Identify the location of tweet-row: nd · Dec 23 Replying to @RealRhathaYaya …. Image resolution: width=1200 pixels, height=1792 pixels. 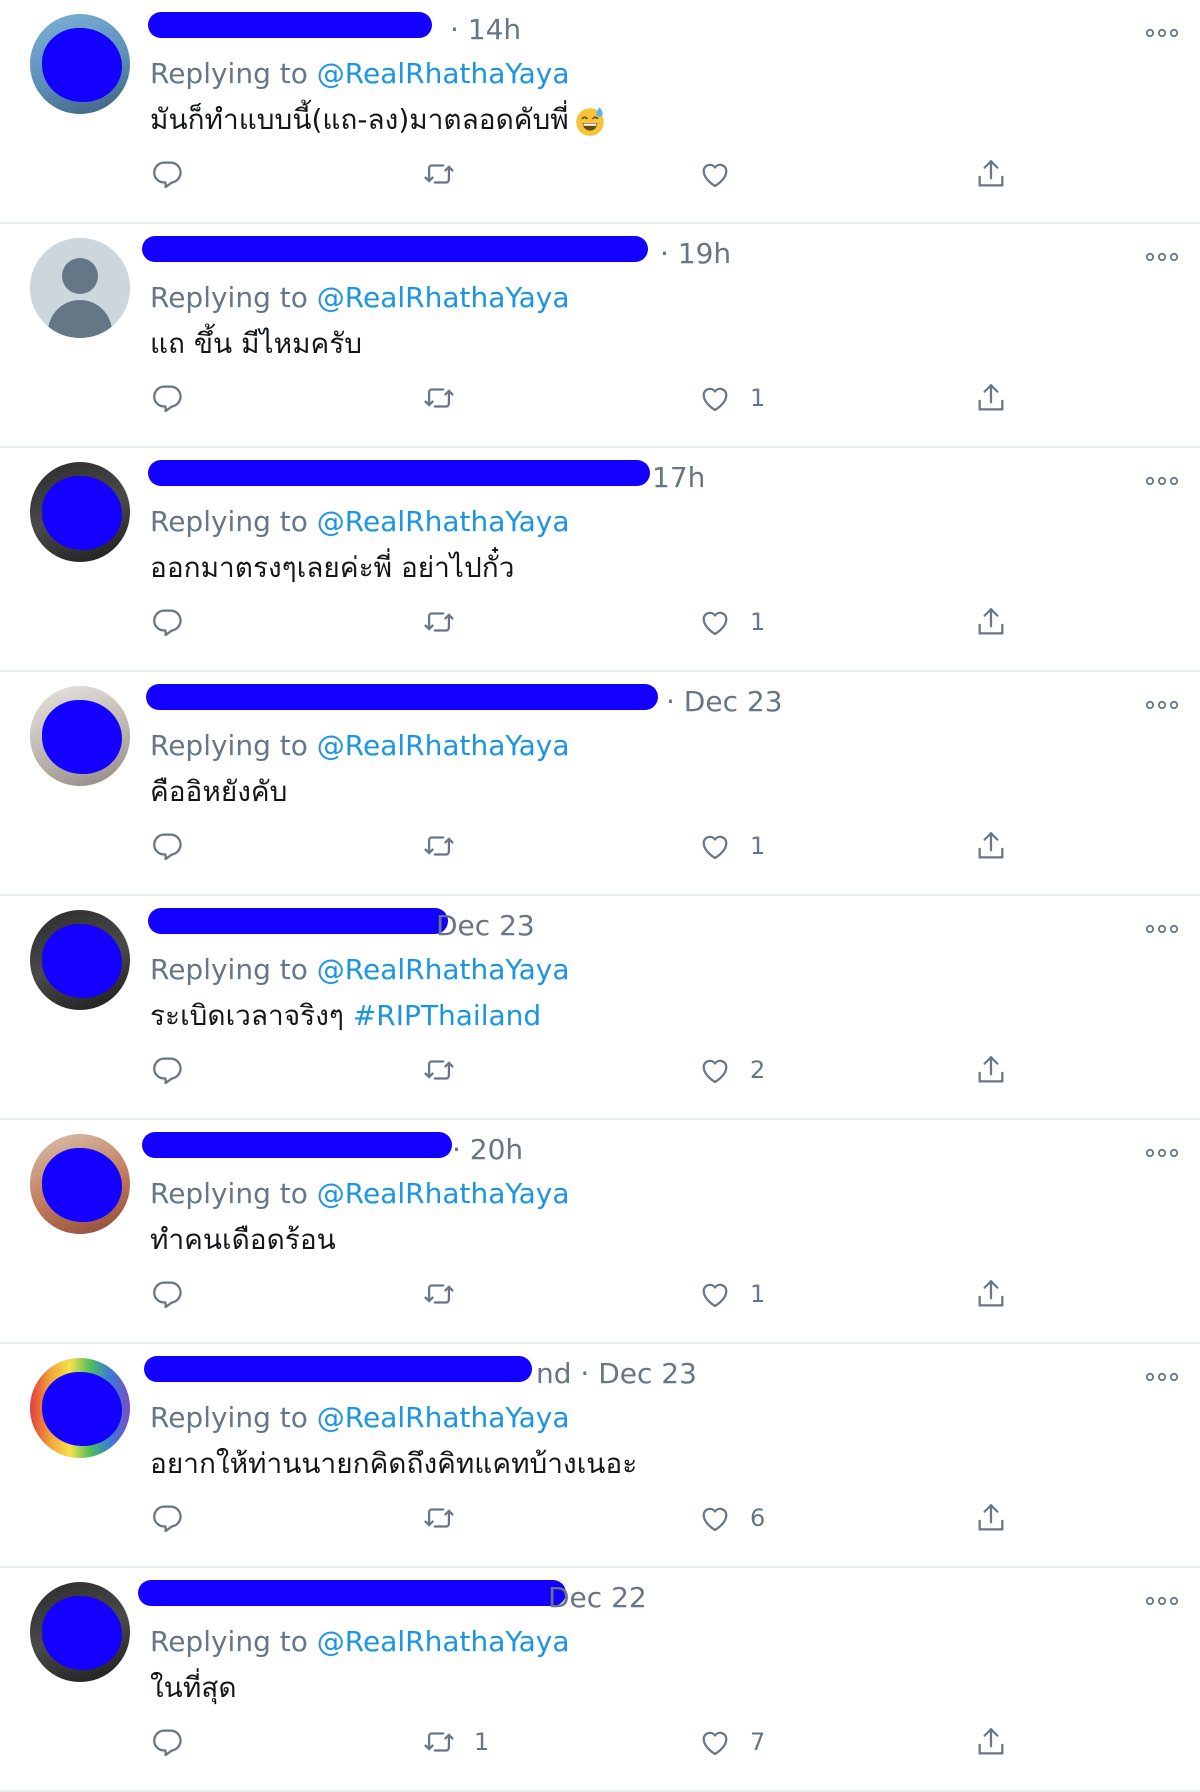
(600, 1456).